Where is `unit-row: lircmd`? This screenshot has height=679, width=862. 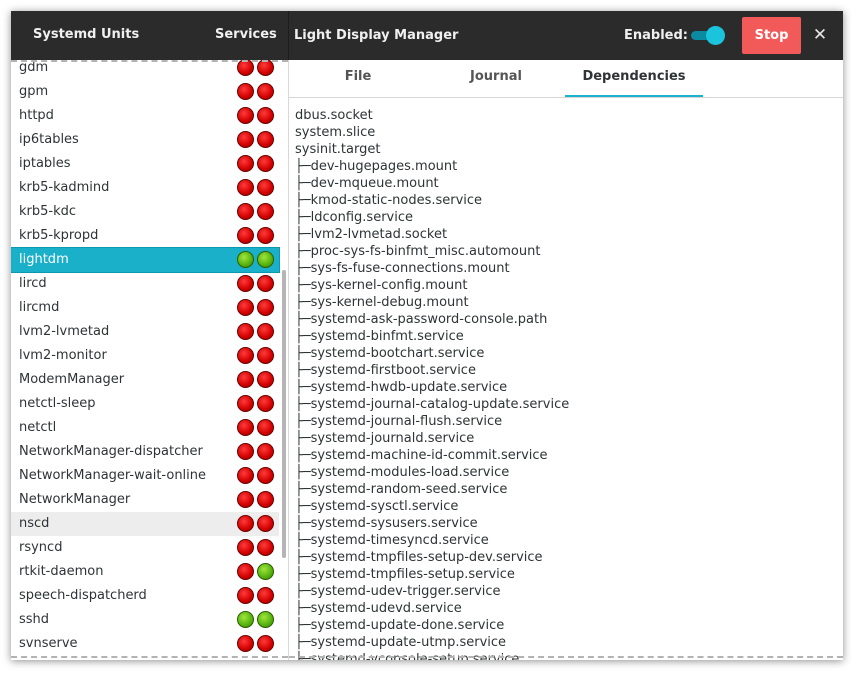 unit-row: lircmd is located at coordinates (145, 308).